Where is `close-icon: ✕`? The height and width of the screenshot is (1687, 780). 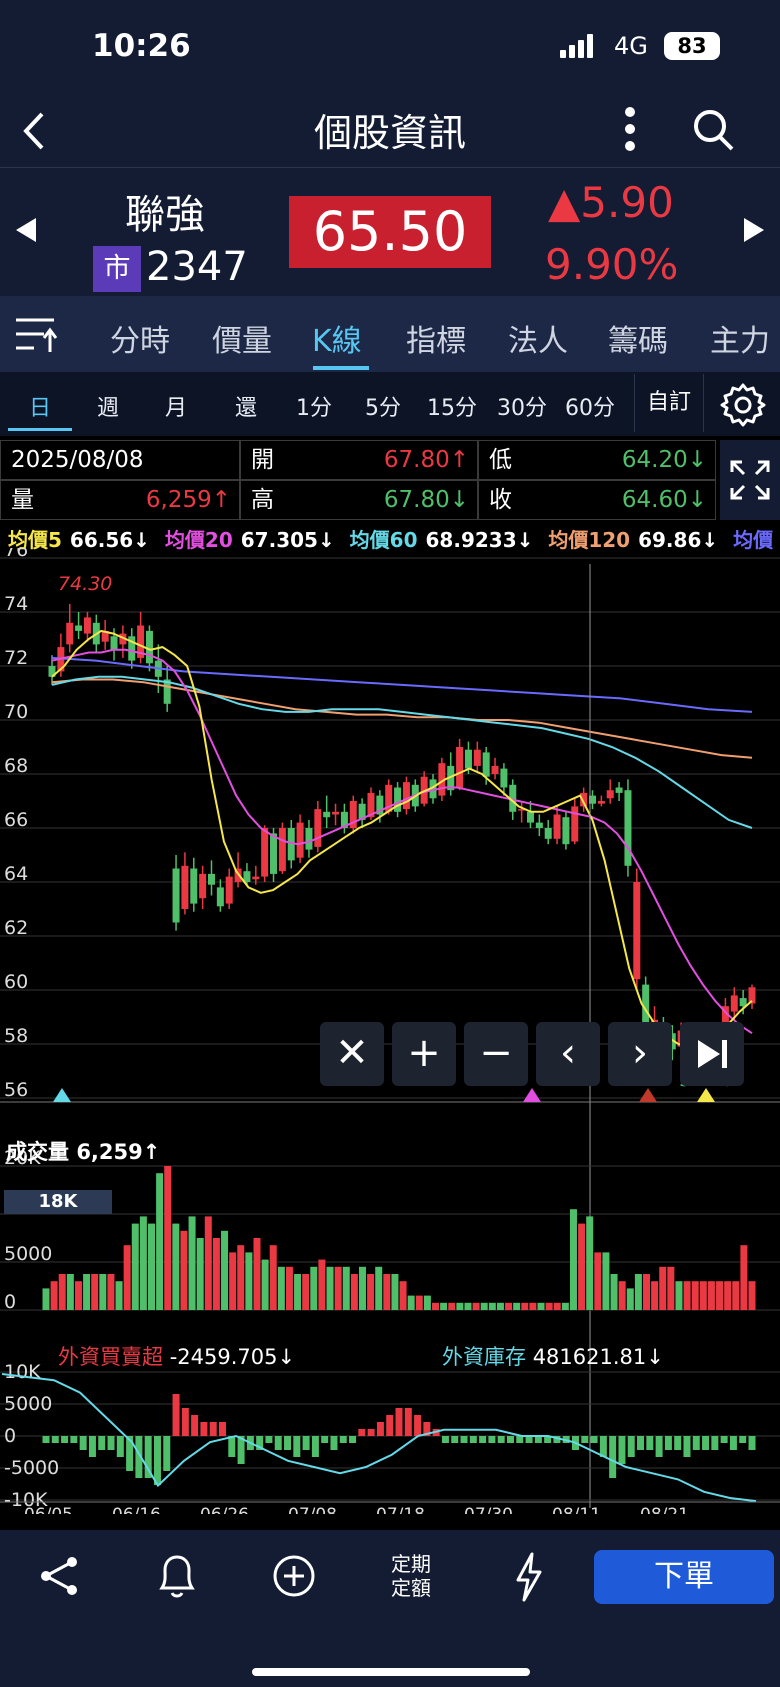
close-icon: ✕ is located at coordinates (352, 1054).